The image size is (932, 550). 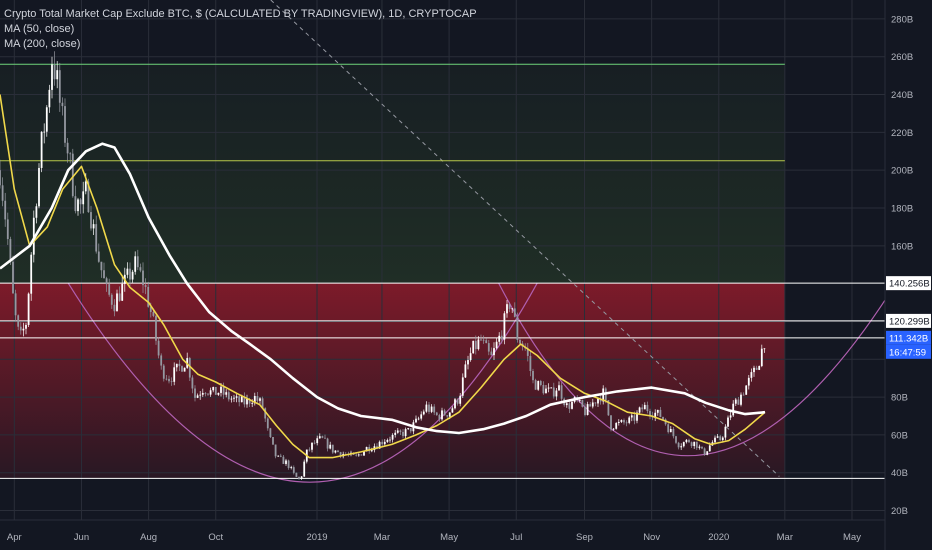 What do you see at coordinates (902, 19) in the screenshot?
I see `y-tick-label: 280B` at bounding box center [902, 19].